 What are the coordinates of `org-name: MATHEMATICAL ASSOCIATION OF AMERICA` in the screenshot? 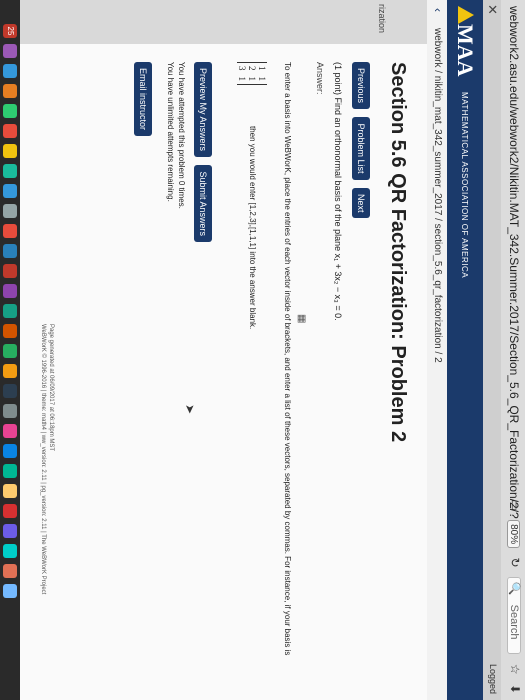 It's located at (464, 185).